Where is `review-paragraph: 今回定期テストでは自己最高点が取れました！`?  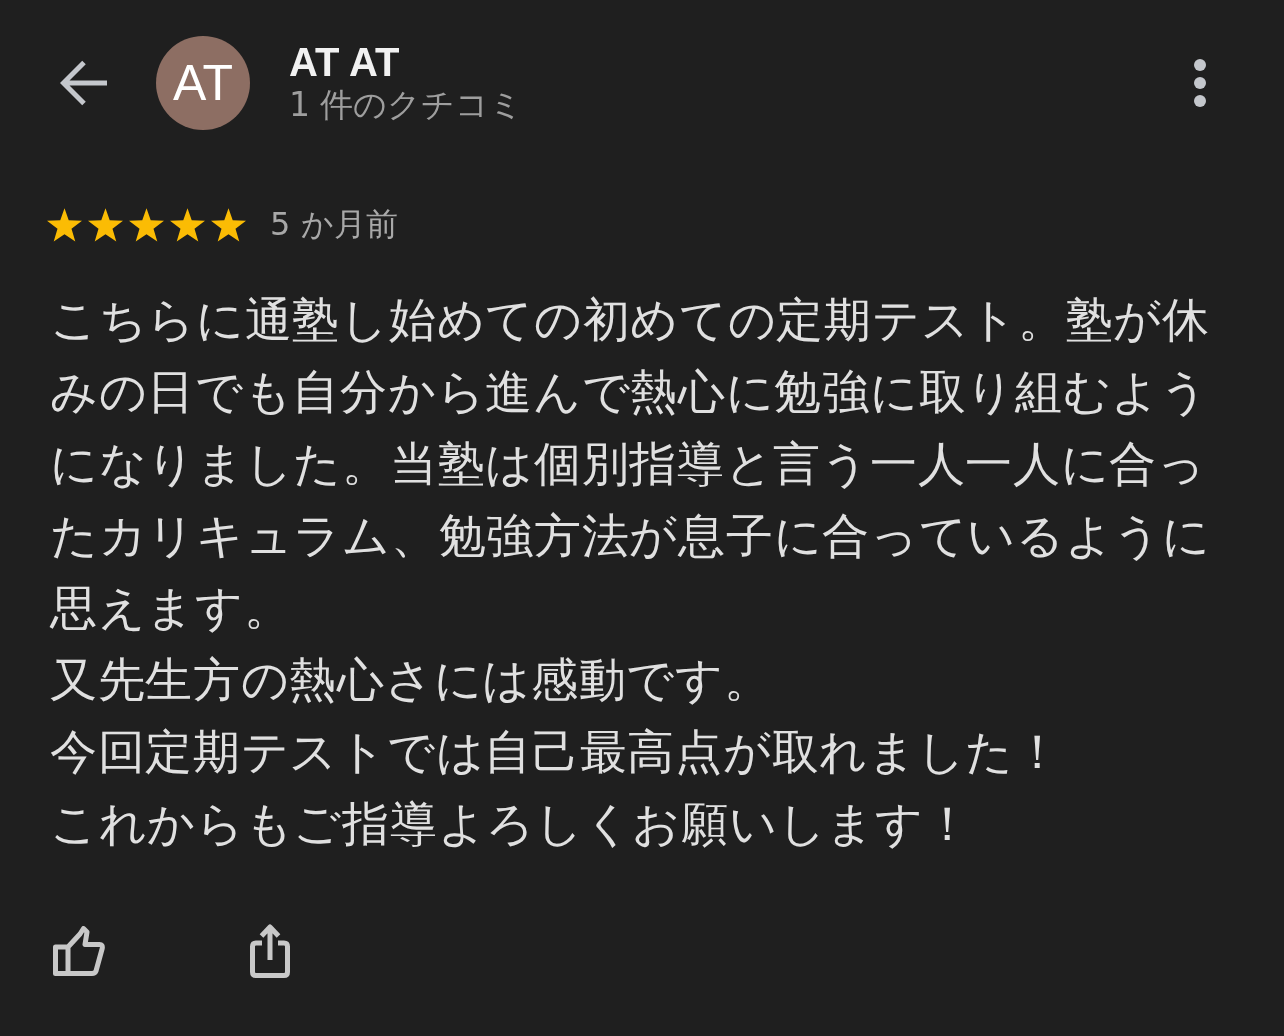 review-paragraph: 今回定期テストでは自己最高点が取れました！ is located at coordinates (556, 752).